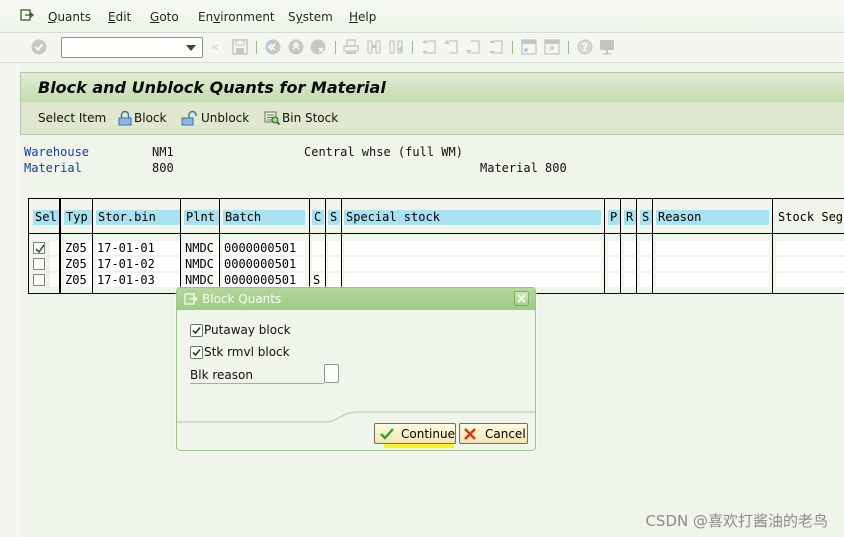  Describe the element at coordinates (356, 299) in the screenshot. I see `dialog-title-bar: Block Quants` at that location.